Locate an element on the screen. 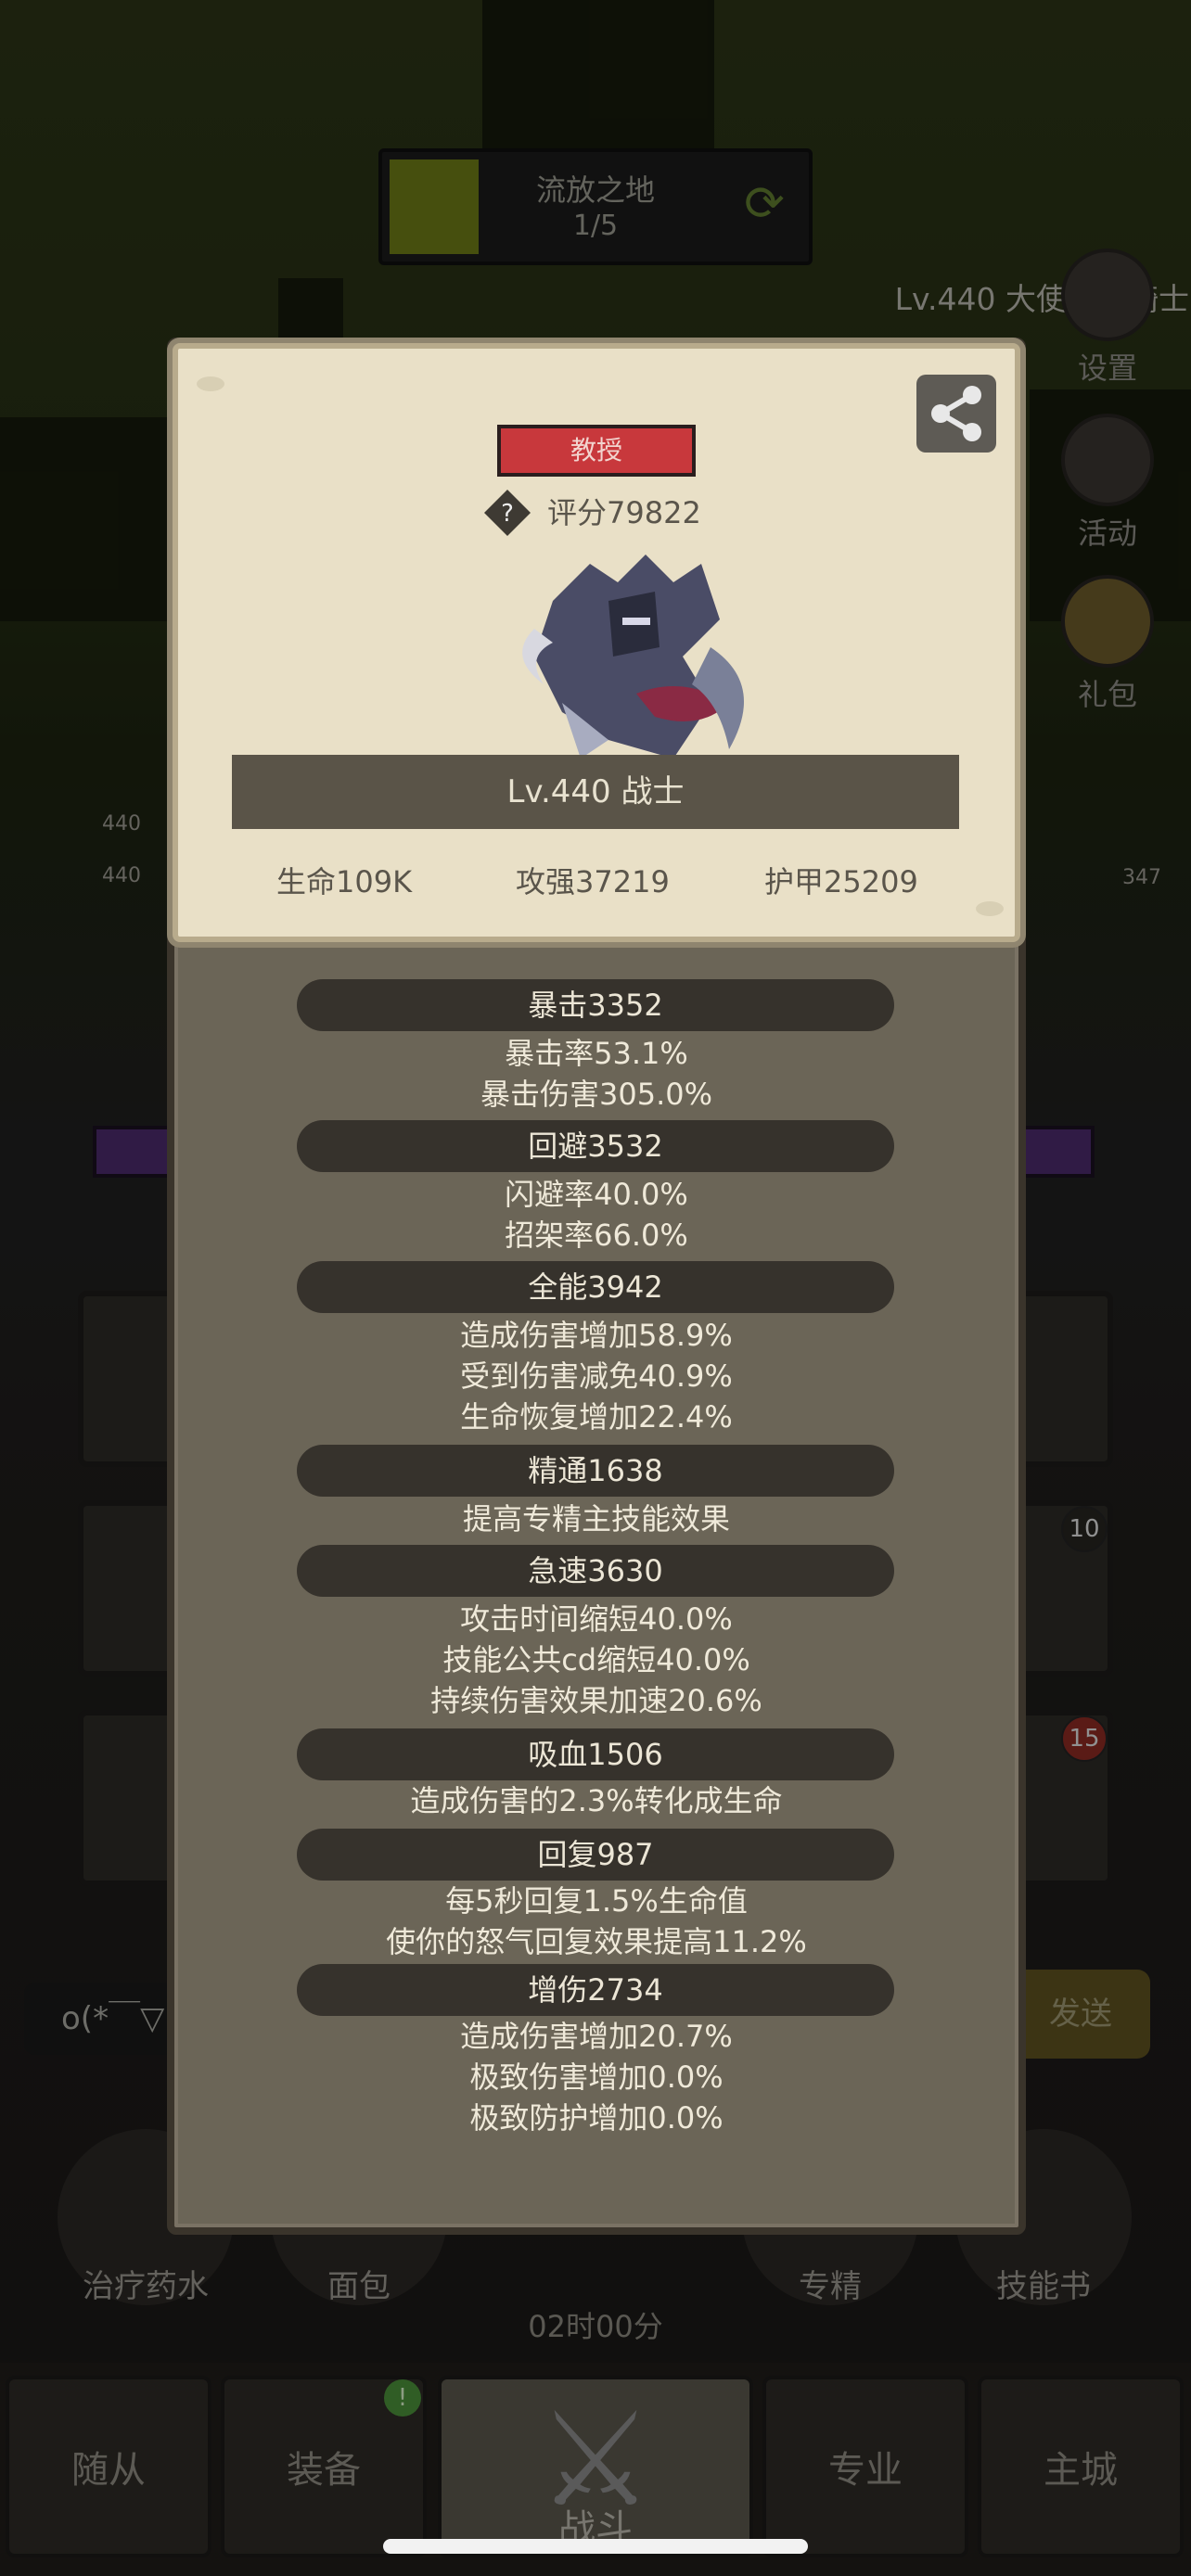  regen-header: 回复987 is located at coordinates (595, 1855).